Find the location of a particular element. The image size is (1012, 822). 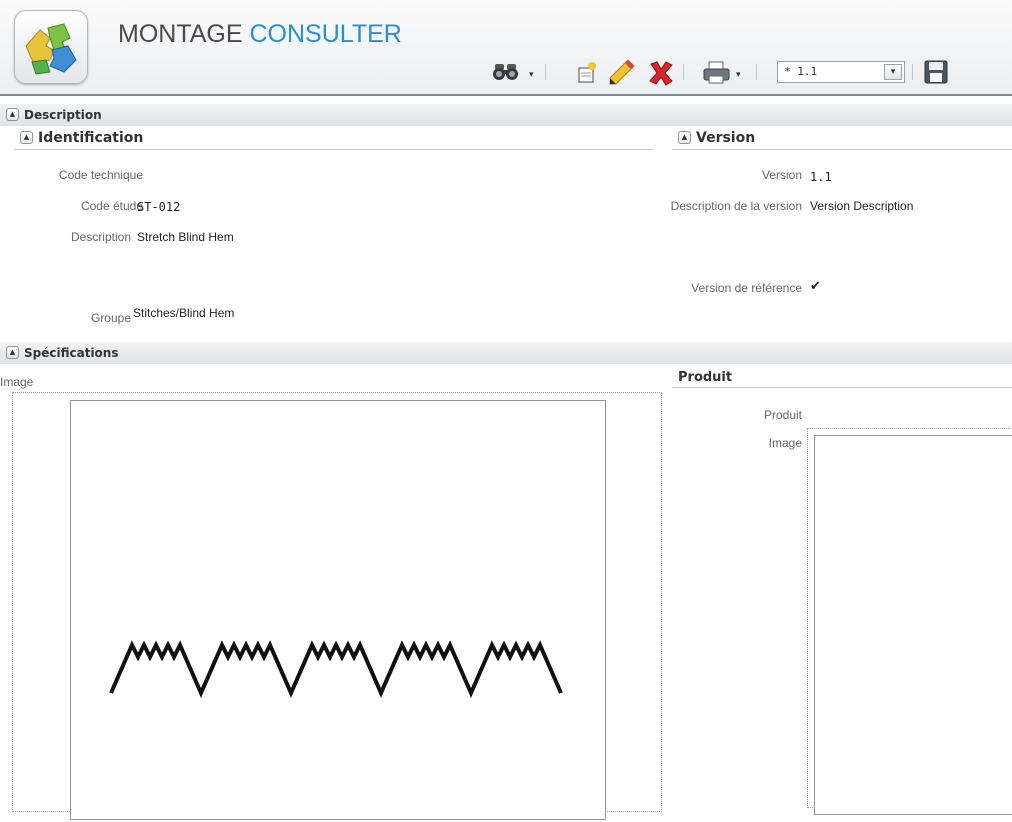

produit-label: Produit is located at coordinates (782, 415).